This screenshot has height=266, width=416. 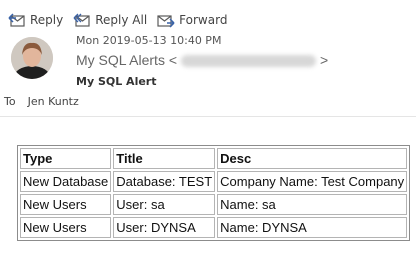 I want to click on to-label: To, so click(x=10, y=101).